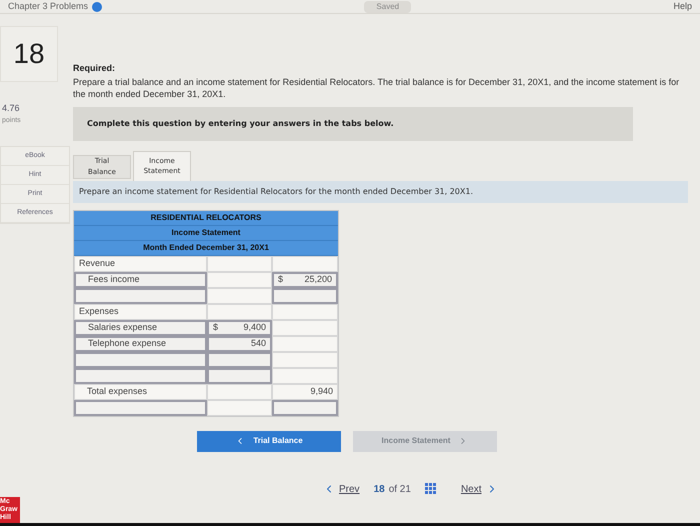 This screenshot has width=700, height=526. What do you see at coordinates (140, 280) in the screenshot?
I see `account-field: Fees income` at bounding box center [140, 280].